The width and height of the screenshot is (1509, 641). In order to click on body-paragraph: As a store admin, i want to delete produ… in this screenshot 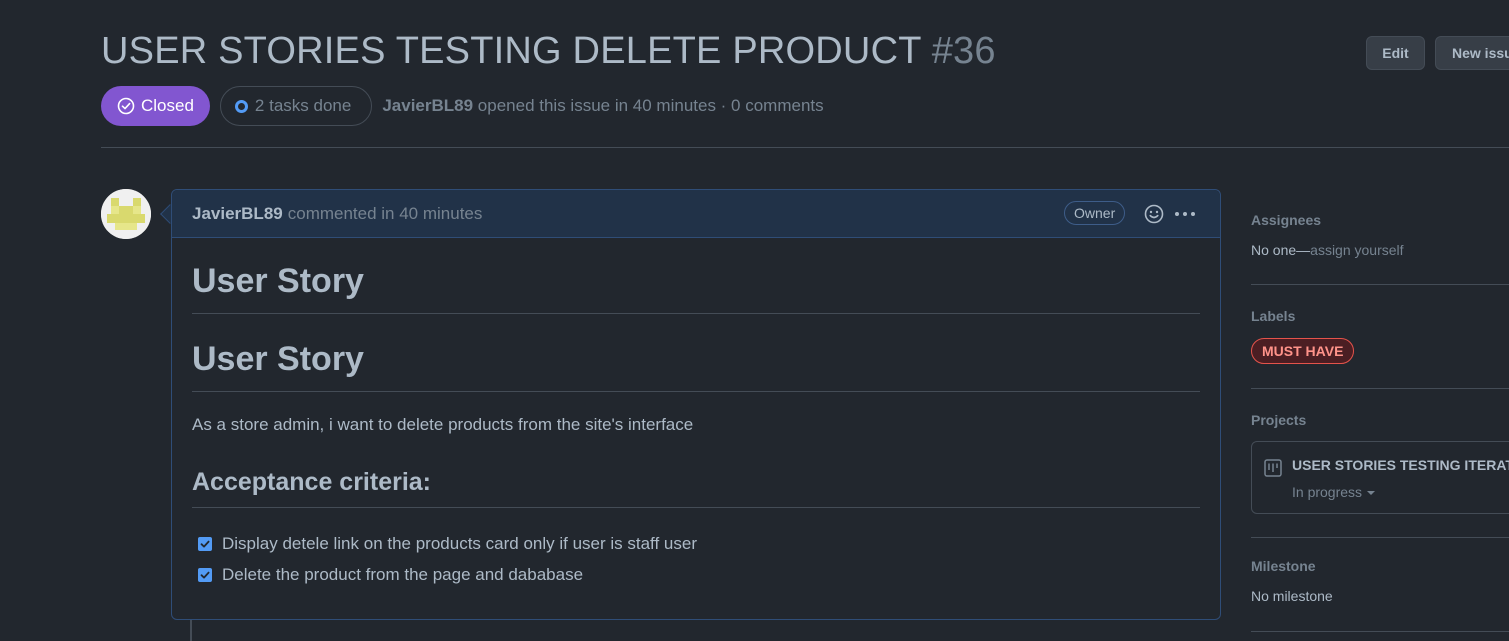, I will do `click(443, 424)`.